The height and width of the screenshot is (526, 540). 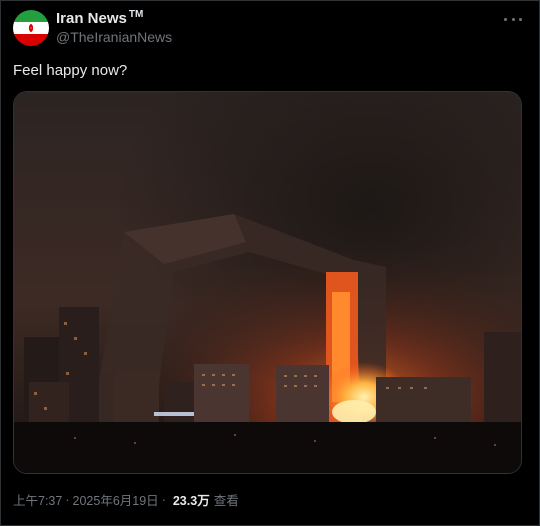 What do you see at coordinates (226, 501) in the screenshot?
I see `view-count-label: 查看` at bounding box center [226, 501].